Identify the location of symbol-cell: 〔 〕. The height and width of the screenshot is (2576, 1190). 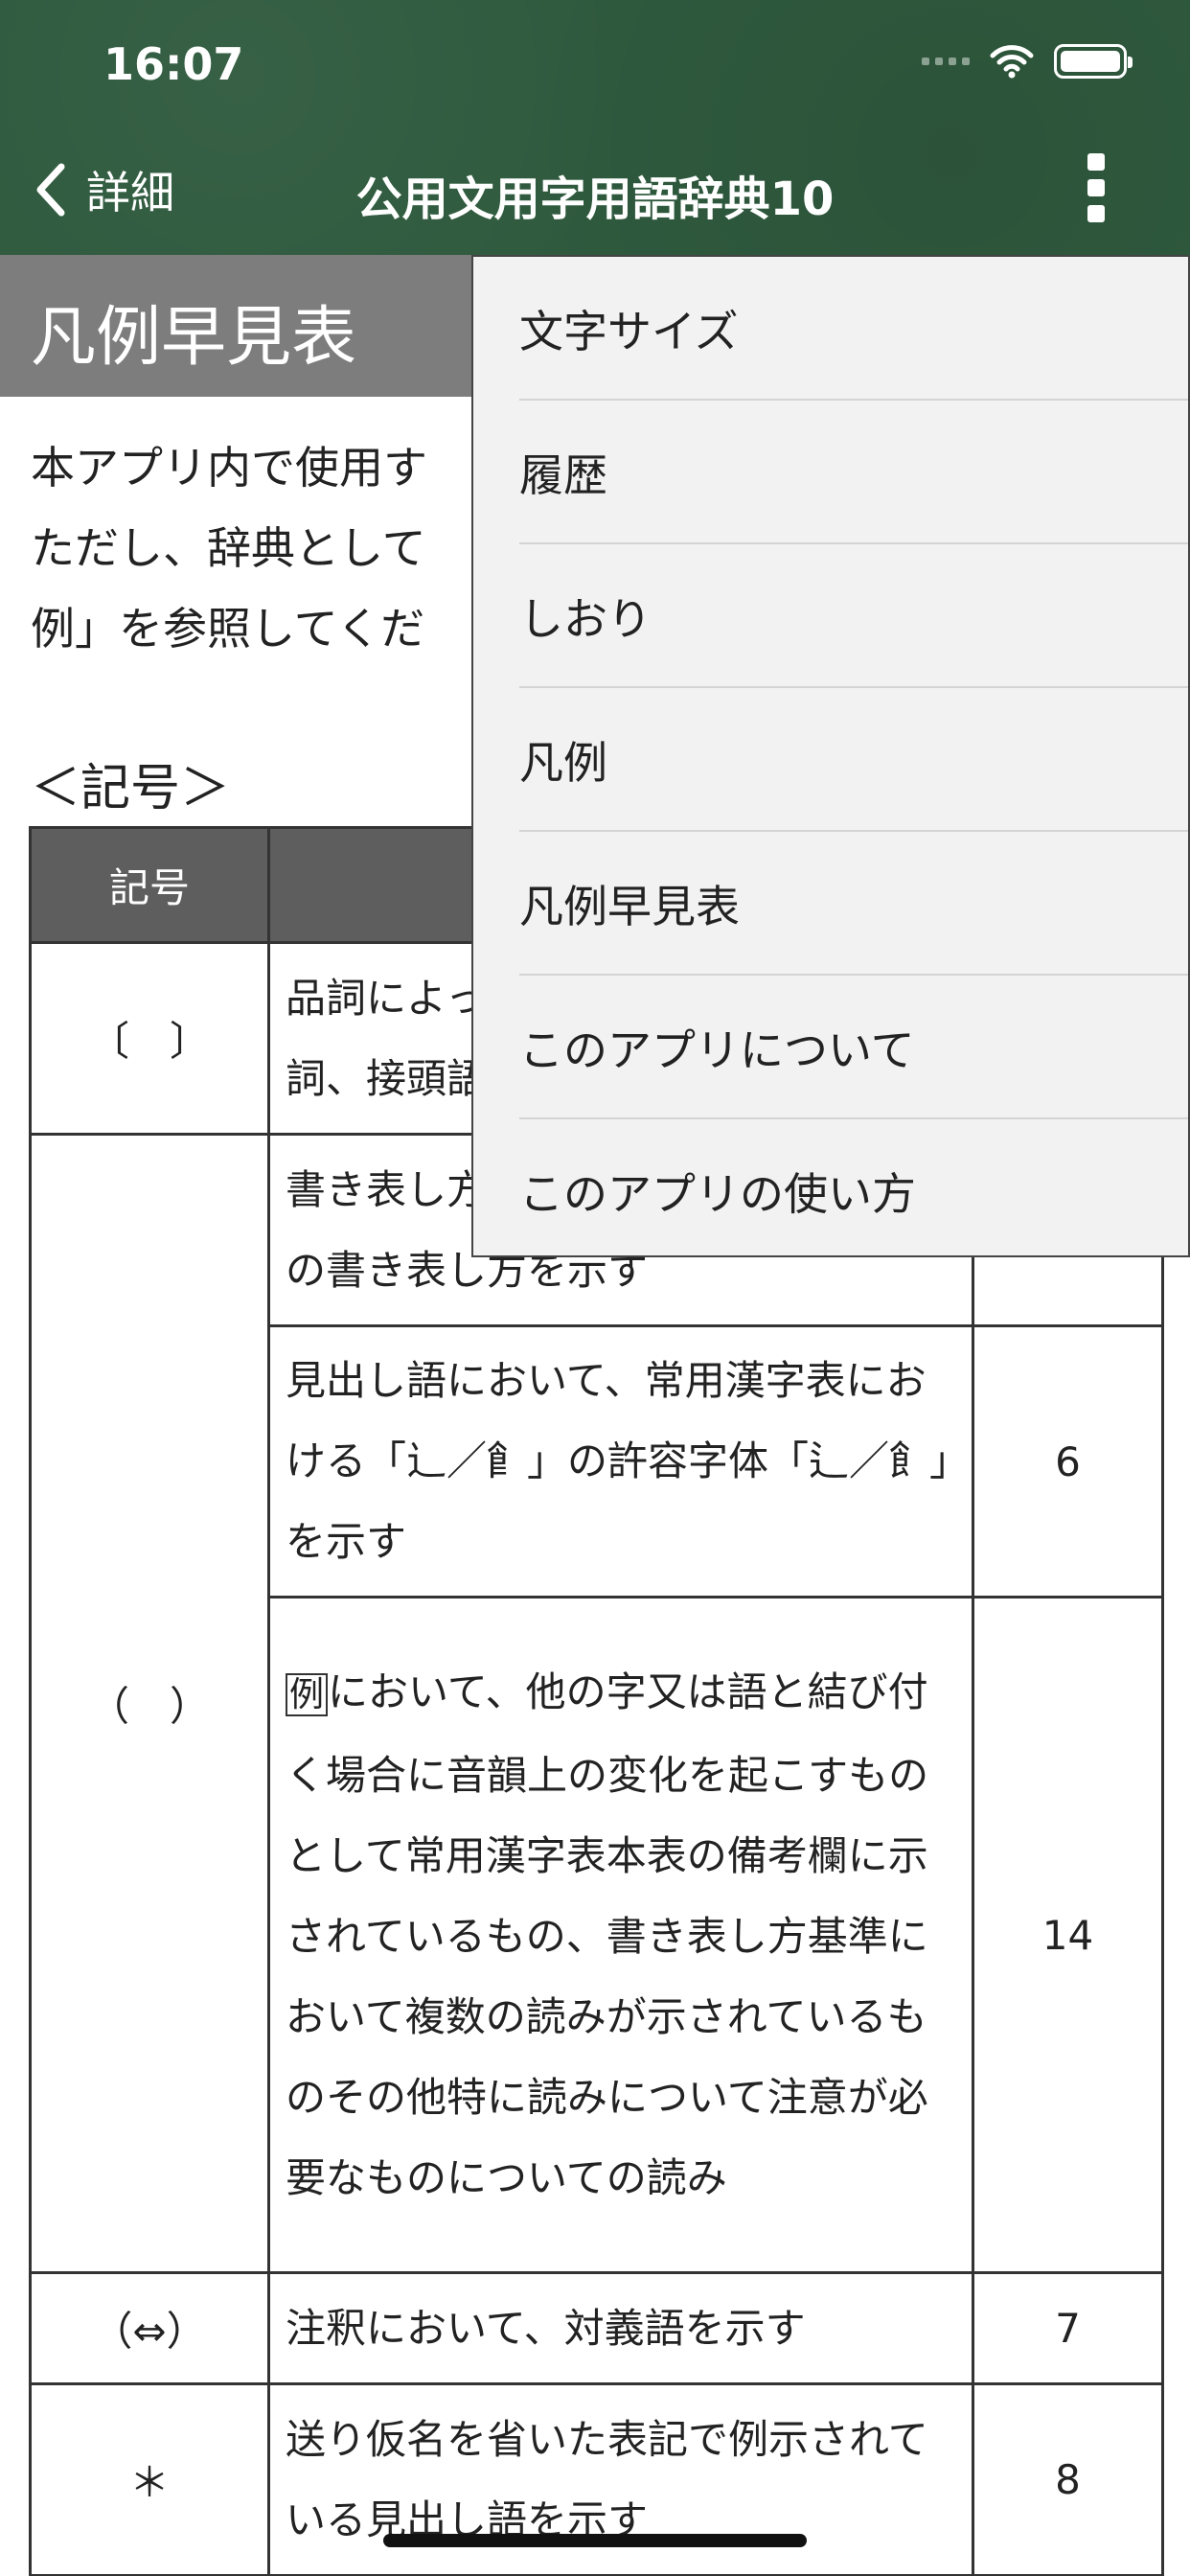
(150, 1038).